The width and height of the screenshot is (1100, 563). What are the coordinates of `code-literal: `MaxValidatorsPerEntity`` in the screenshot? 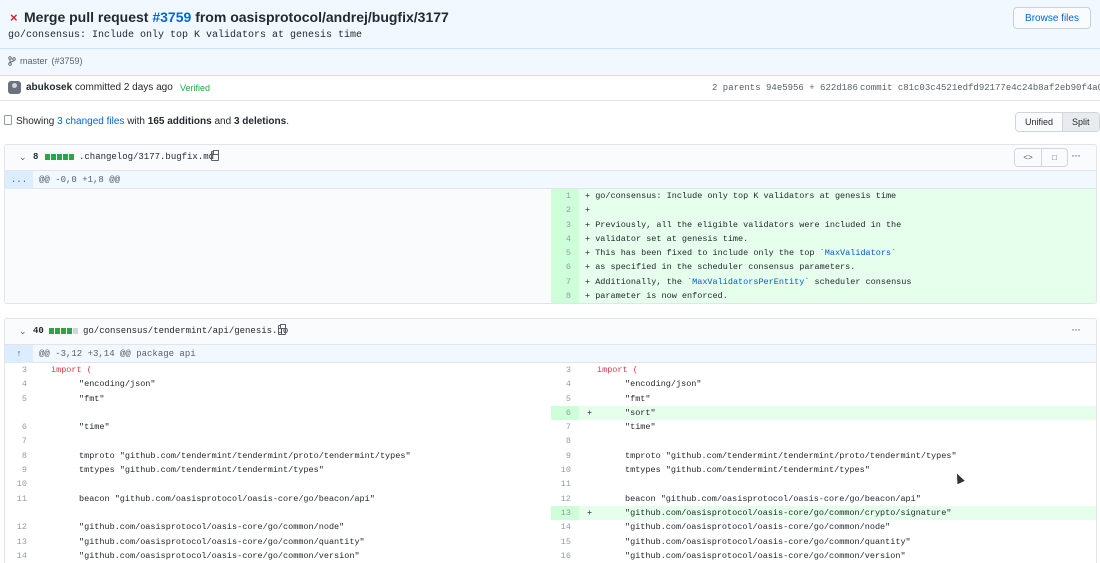 It's located at (748, 281).